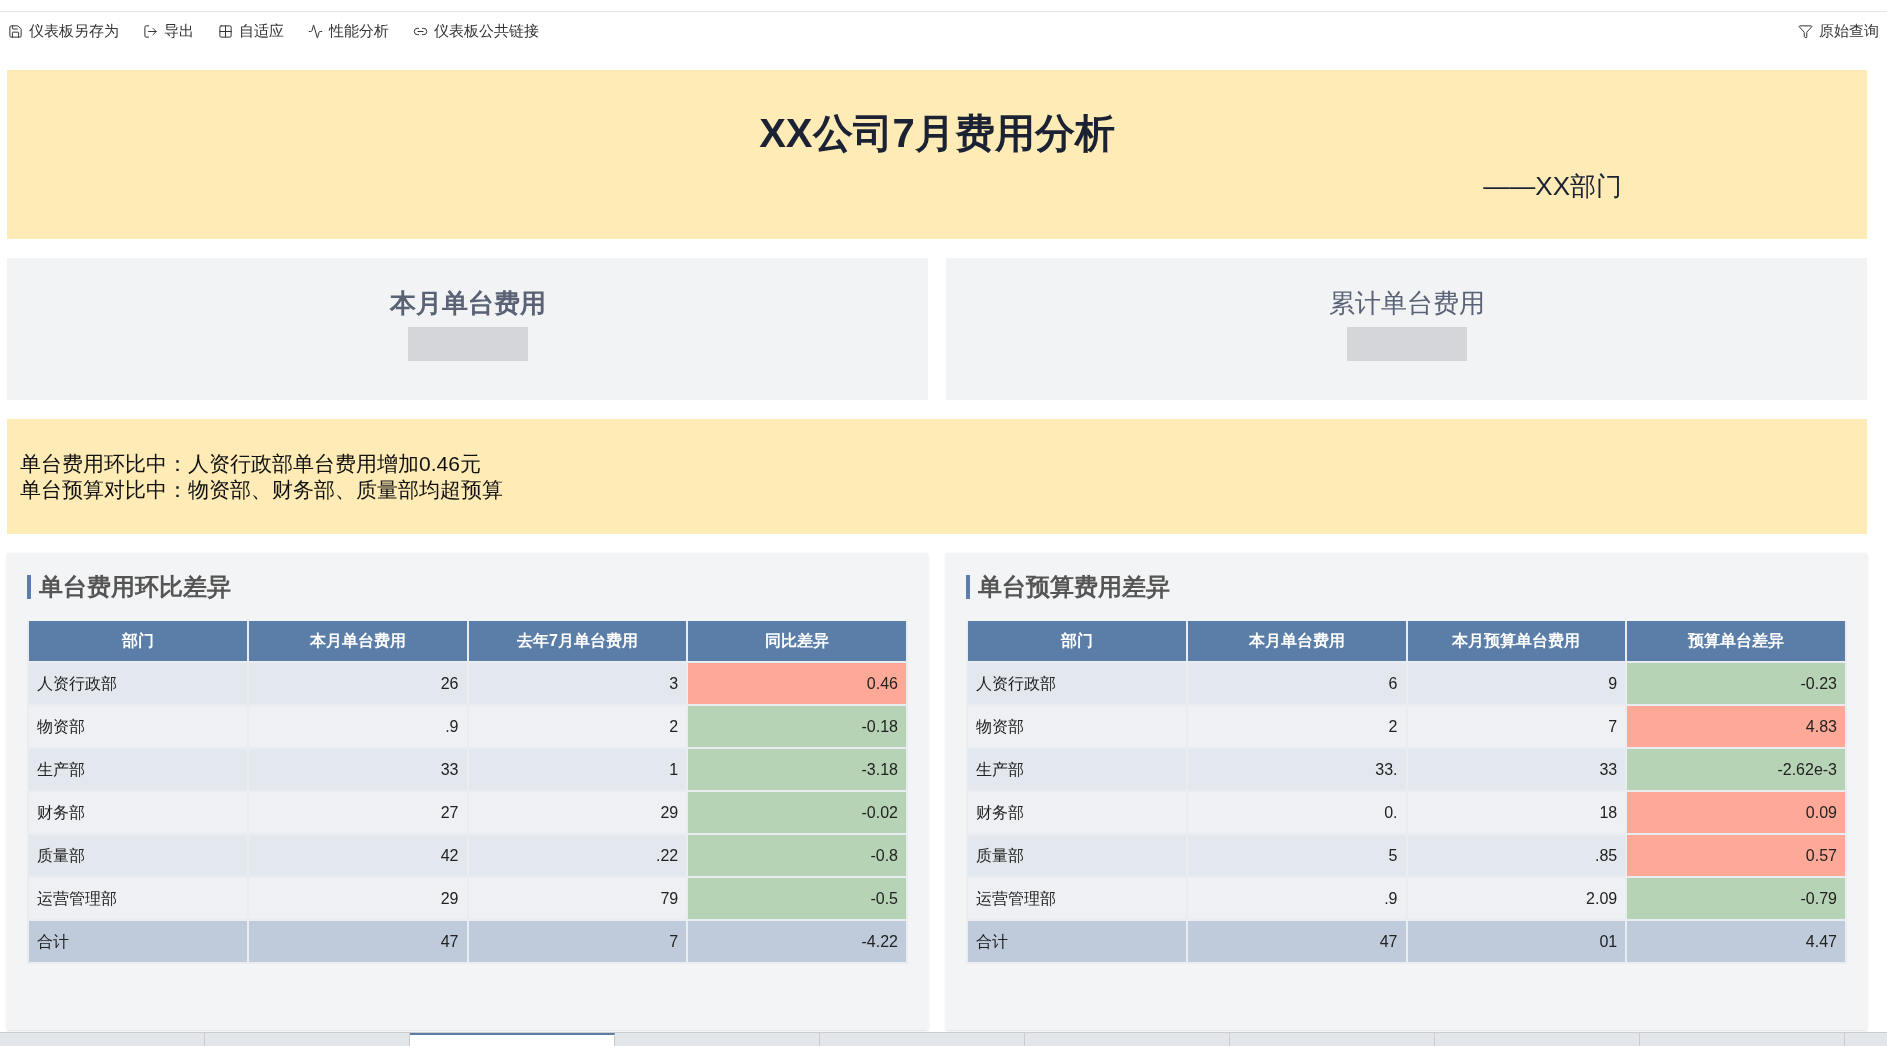  I want to click on toolbar-button: 导出, so click(168, 31).